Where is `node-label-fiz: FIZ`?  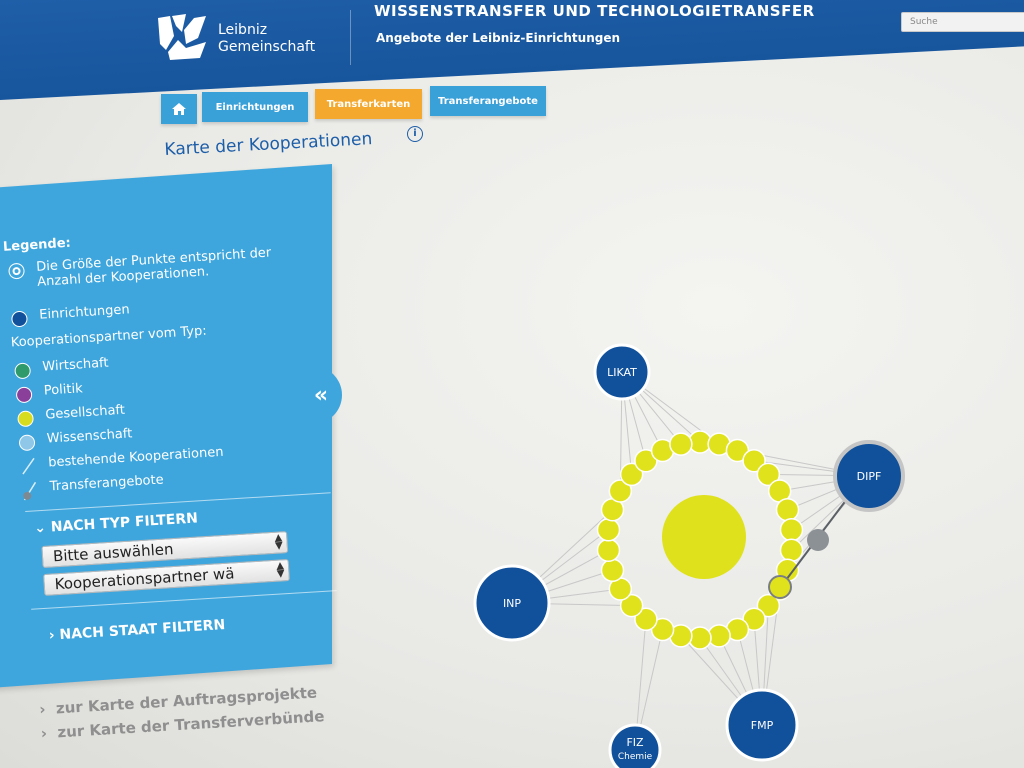 node-label-fiz: FIZ is located at coordinates (635, 742).